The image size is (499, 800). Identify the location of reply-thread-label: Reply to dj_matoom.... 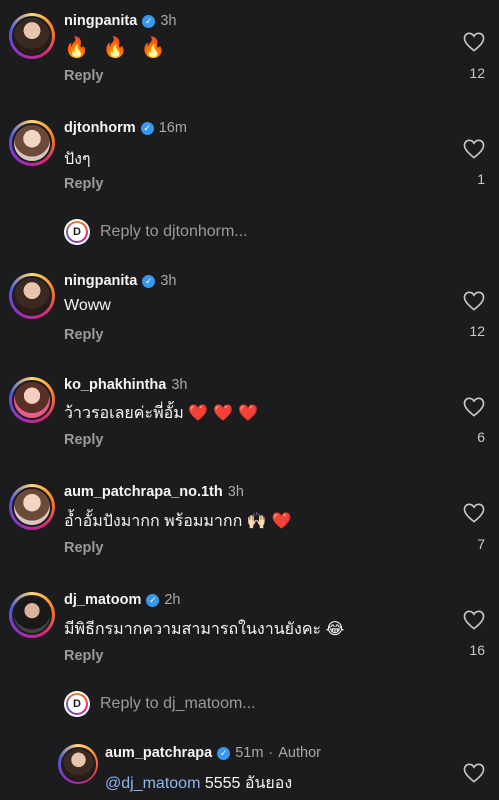
(178, 703).